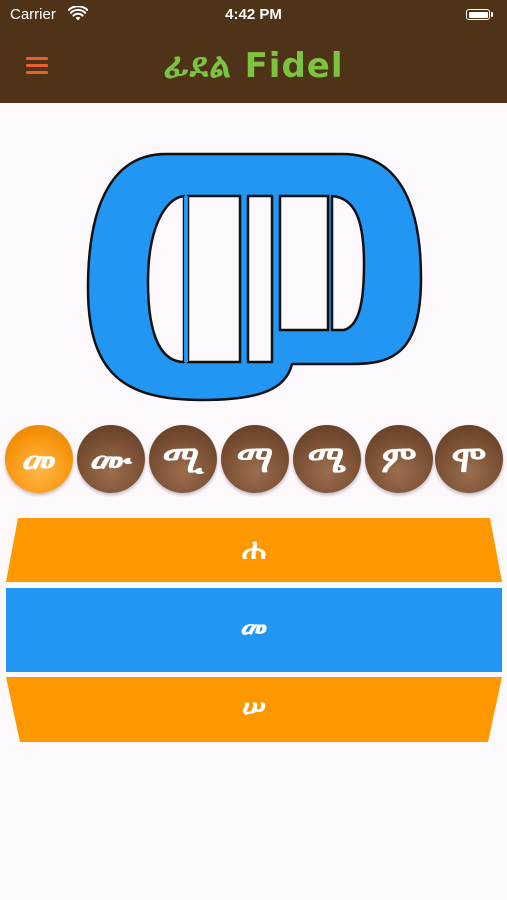 Image resolution: width=507 pixels, height=900 pixels. Describe the element at coordinates (254, 549) in the screenshot. I see `picker-row-previous: ሐ` at that location.